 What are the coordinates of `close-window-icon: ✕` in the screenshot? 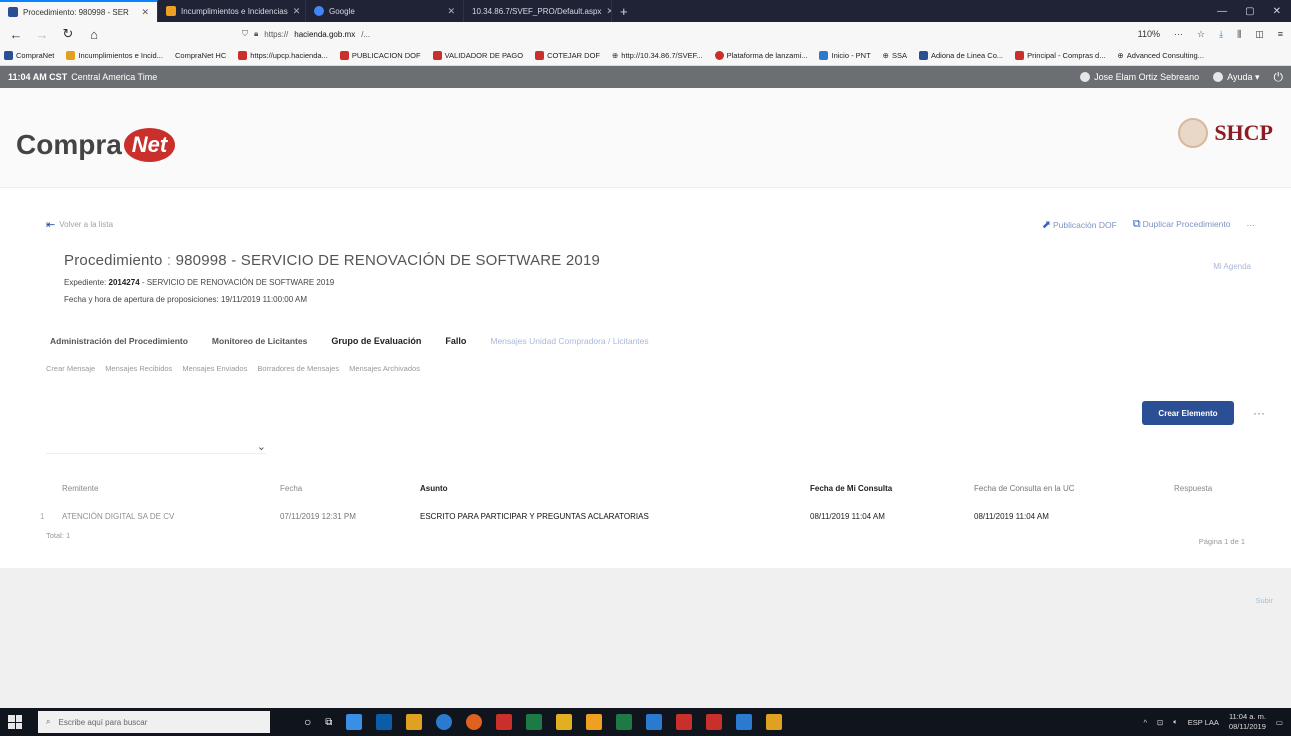 It's located at (1277, 11).